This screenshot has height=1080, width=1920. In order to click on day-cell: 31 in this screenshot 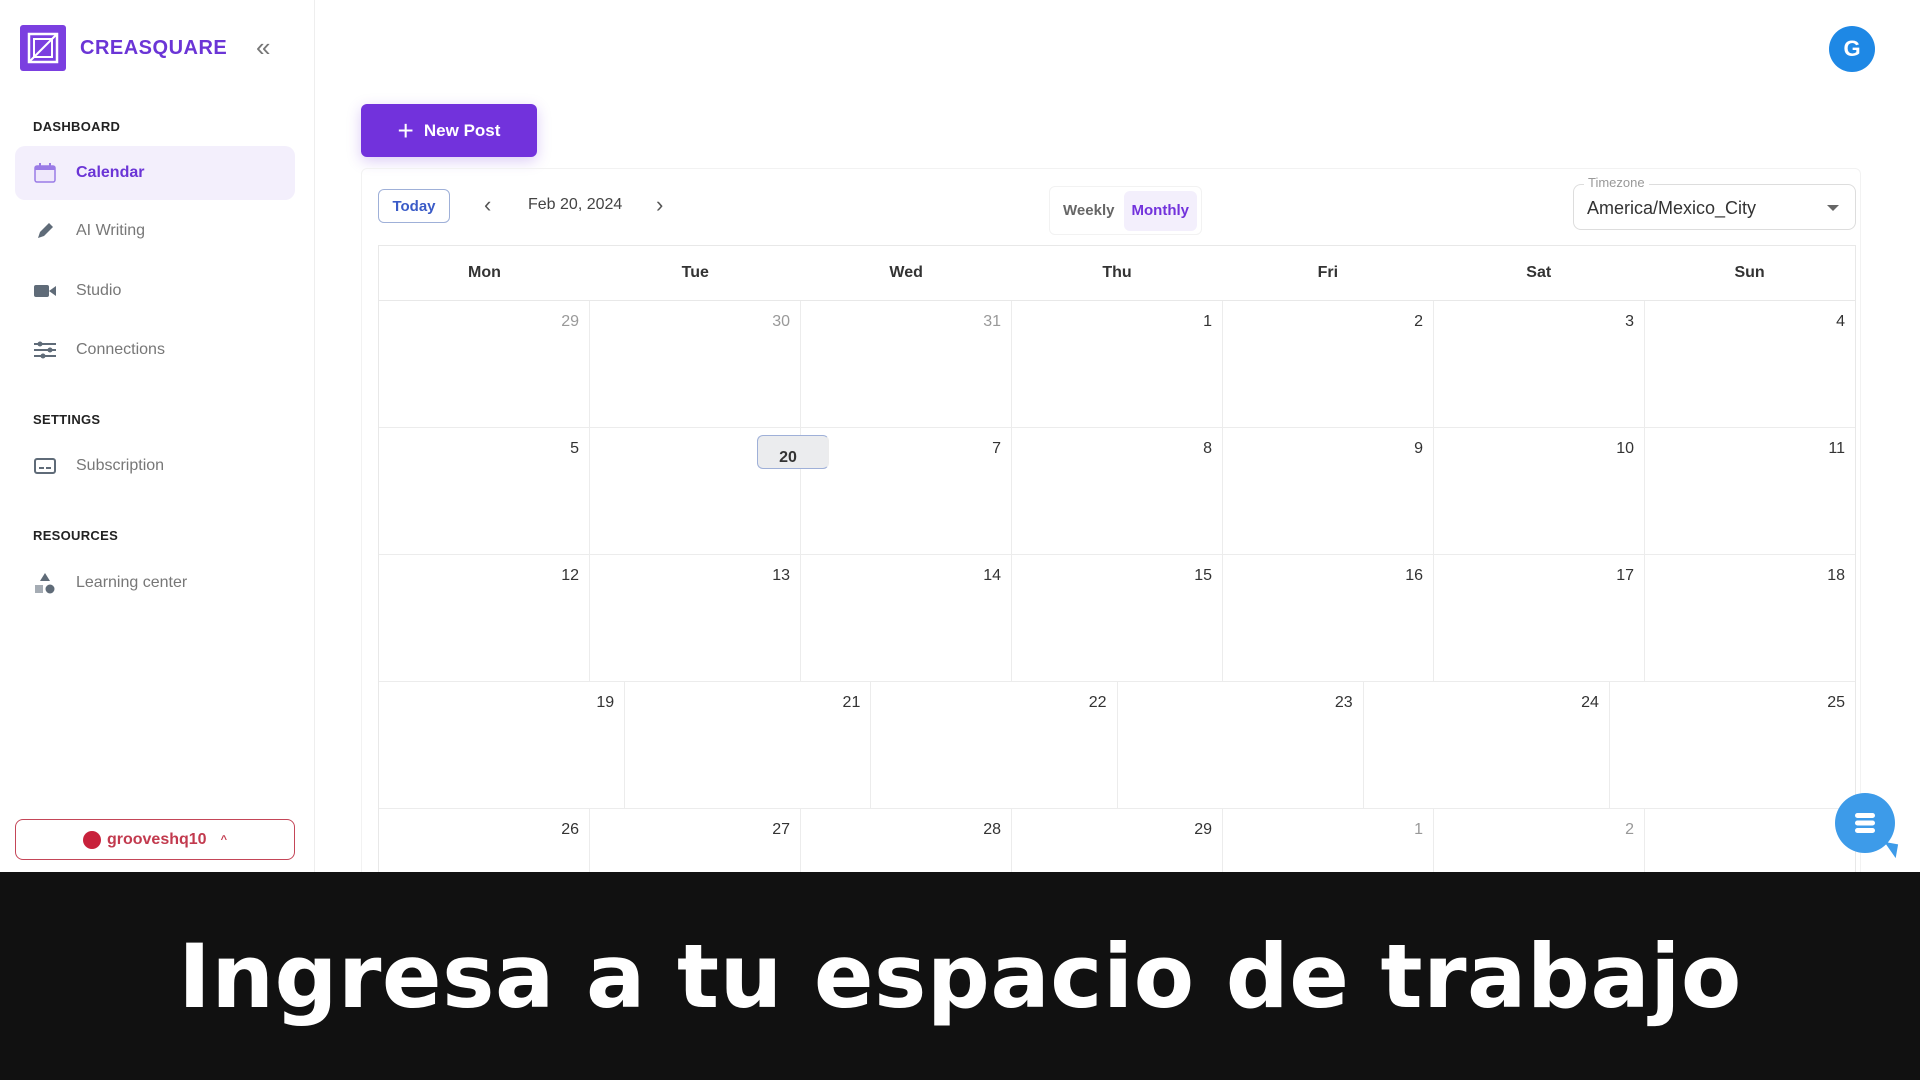, I will do `click(906, 364)`.